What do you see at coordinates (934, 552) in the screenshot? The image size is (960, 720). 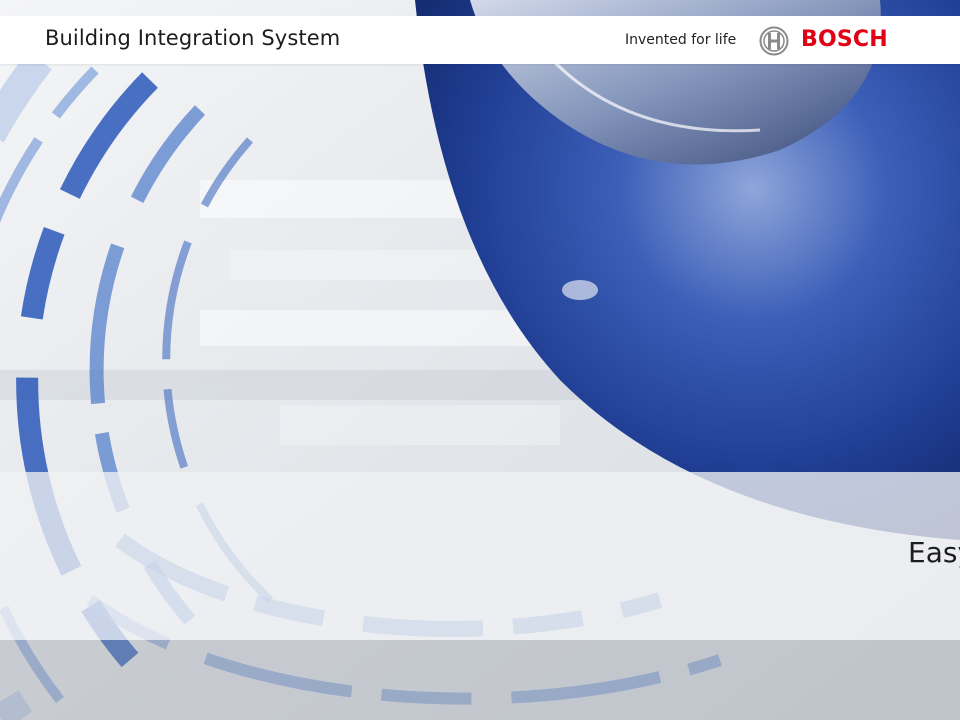 I see `caption-text: Easy` at bounding box center [934, 552].